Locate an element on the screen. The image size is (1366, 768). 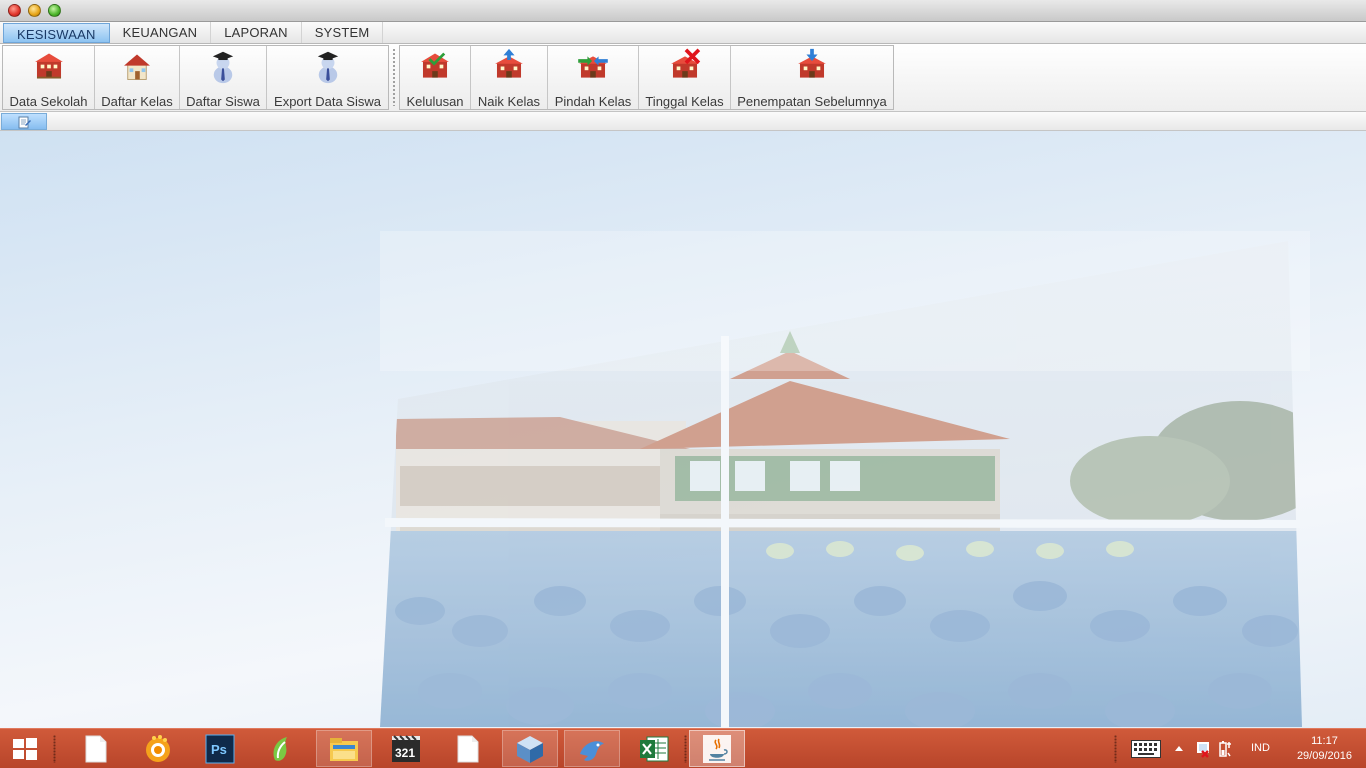
taskbar-app-photoshop: Ps is located at coordinates (220, 748).